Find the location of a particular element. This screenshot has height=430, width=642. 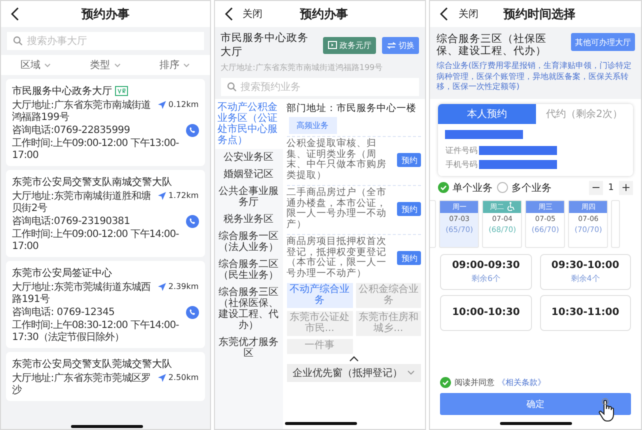

sidebar-item: 税务业务区 is located at coordinates (248, 219).